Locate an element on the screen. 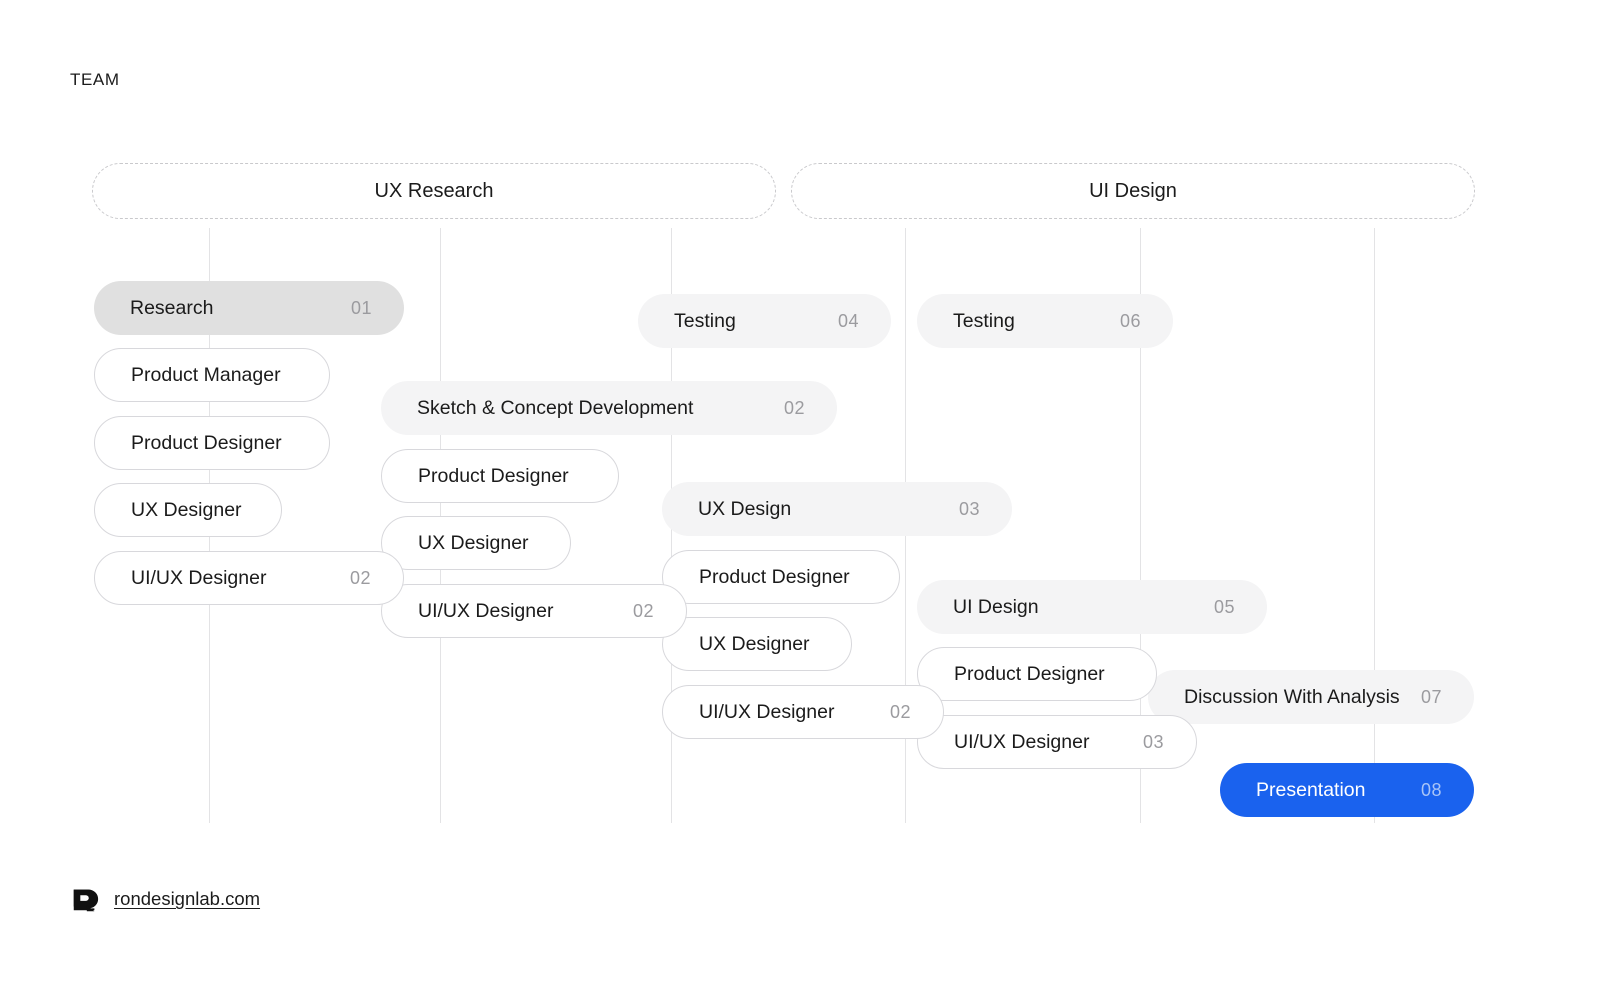  phase-header-ux-research: UX Research is located at coordinates (434, 191).